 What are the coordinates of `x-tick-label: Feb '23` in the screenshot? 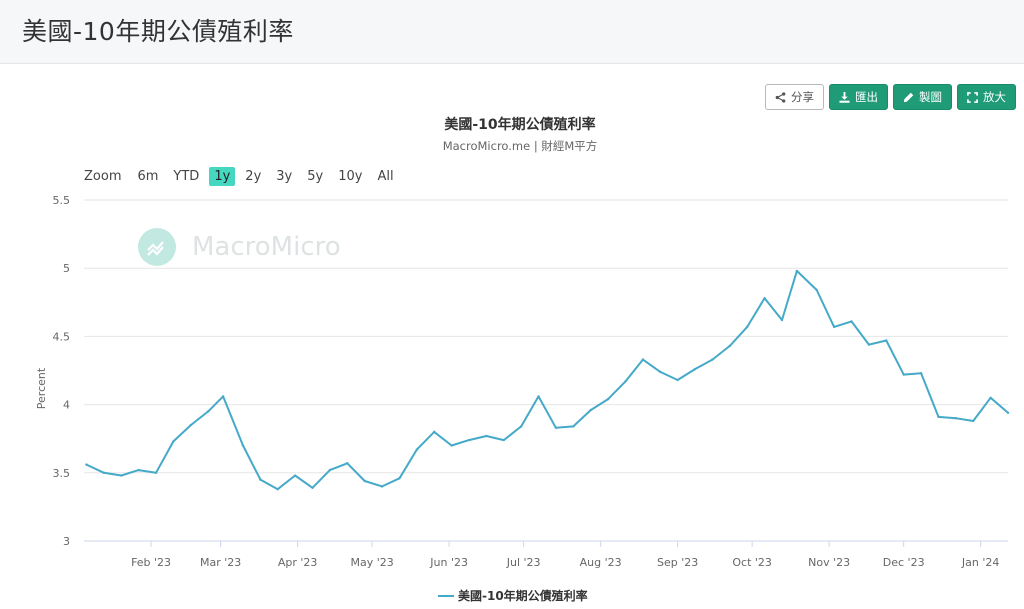 It's located at (151, 562).